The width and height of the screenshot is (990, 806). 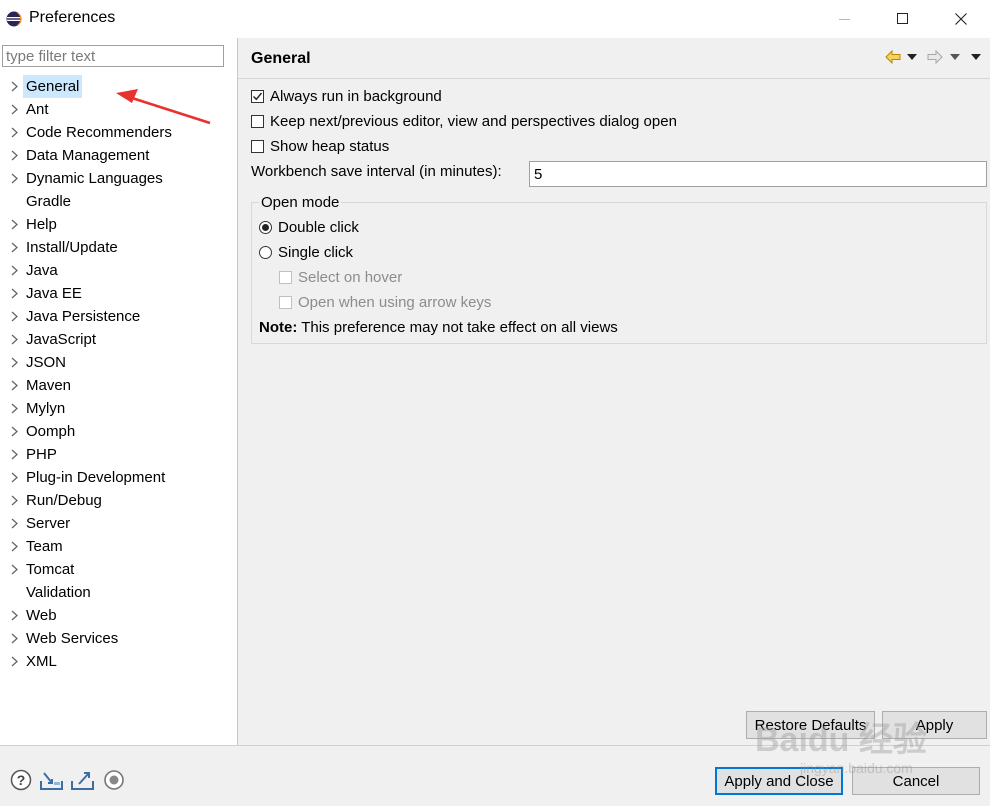 What do you see at coordinates (49, 201) in the screenshot?
I see `tree-item-label: Gradle` at bounding box center [49, 201].